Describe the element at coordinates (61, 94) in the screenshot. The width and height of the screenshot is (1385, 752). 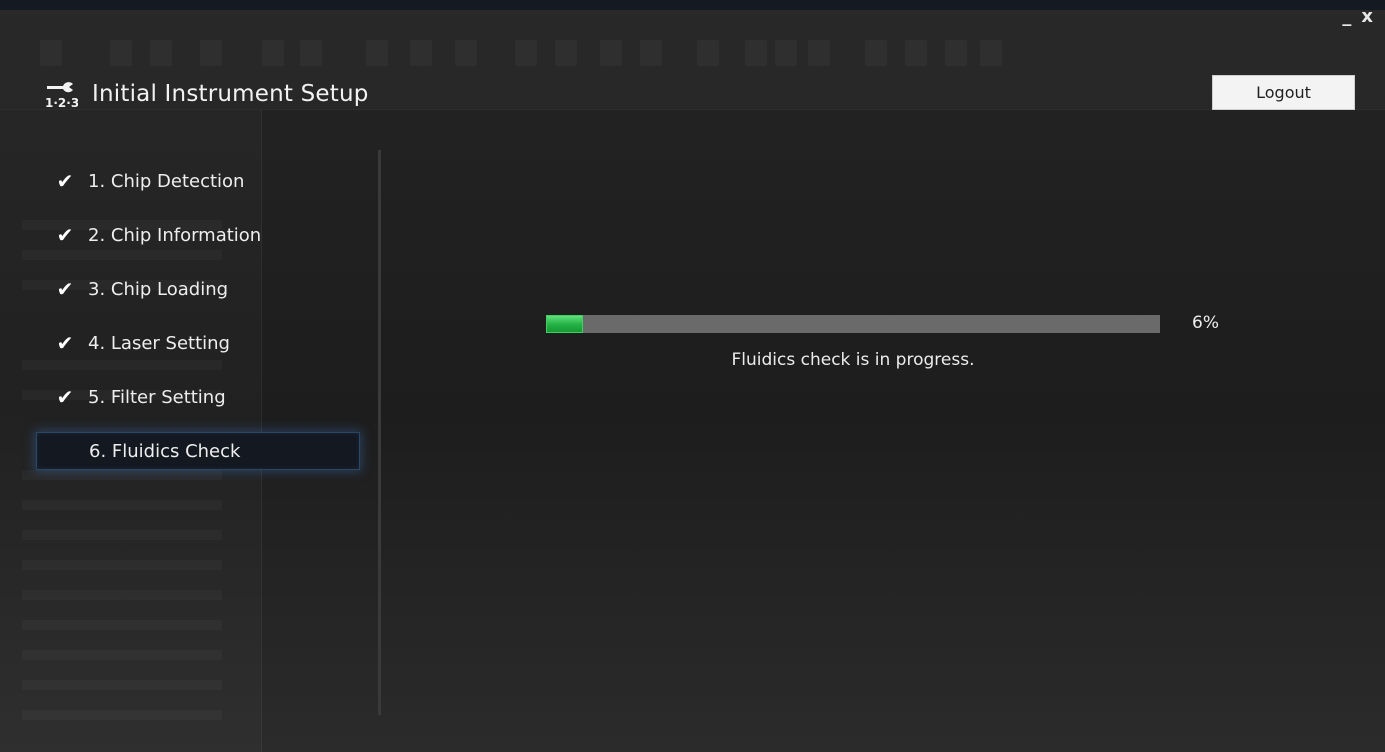
I see `wrench-123-icon: 1·2·3` at that location.